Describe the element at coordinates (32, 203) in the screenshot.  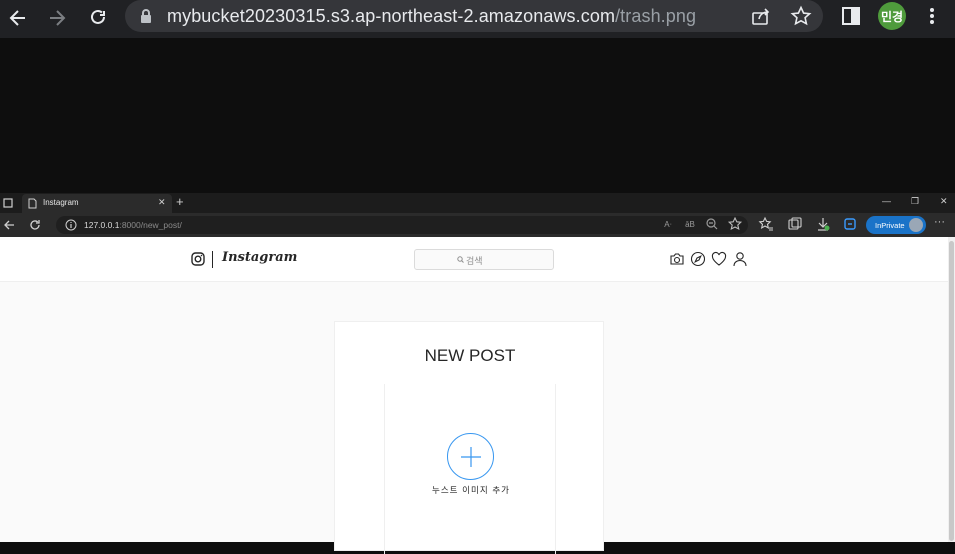
I see `page-favicon-icon` at that location.